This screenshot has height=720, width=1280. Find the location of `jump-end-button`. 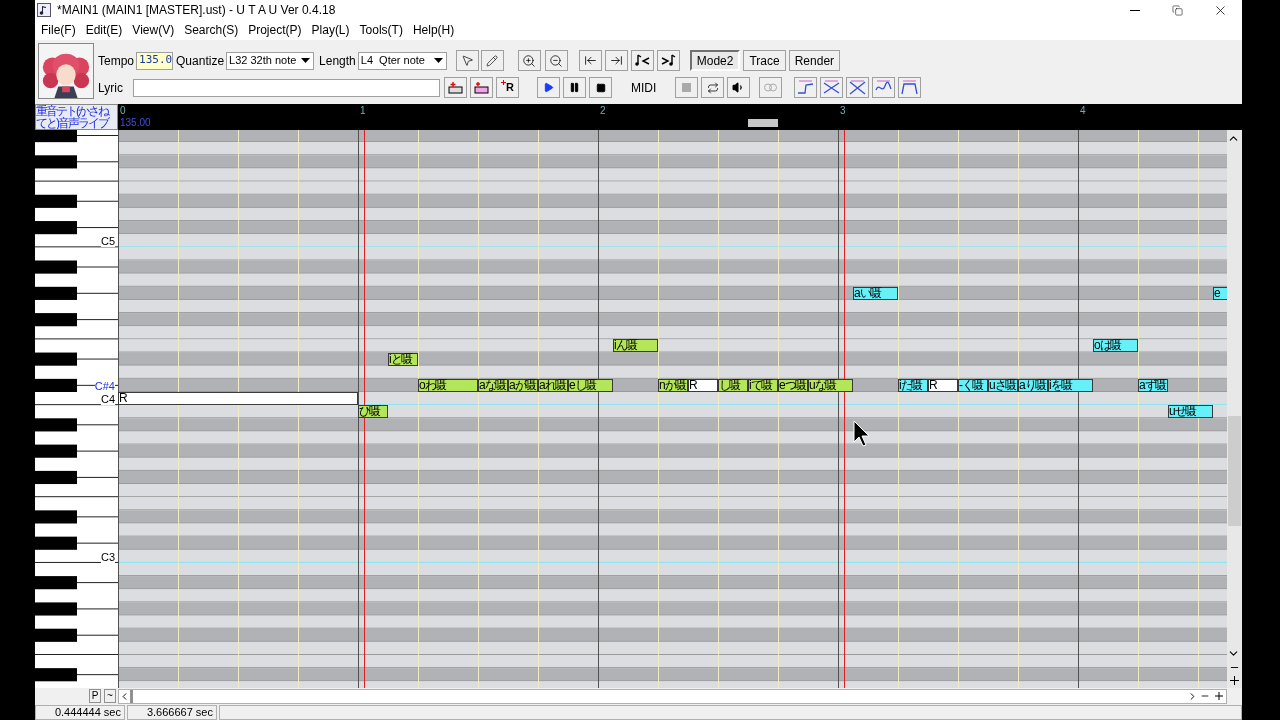

jump-end-button is located at coordinates (616, 60).